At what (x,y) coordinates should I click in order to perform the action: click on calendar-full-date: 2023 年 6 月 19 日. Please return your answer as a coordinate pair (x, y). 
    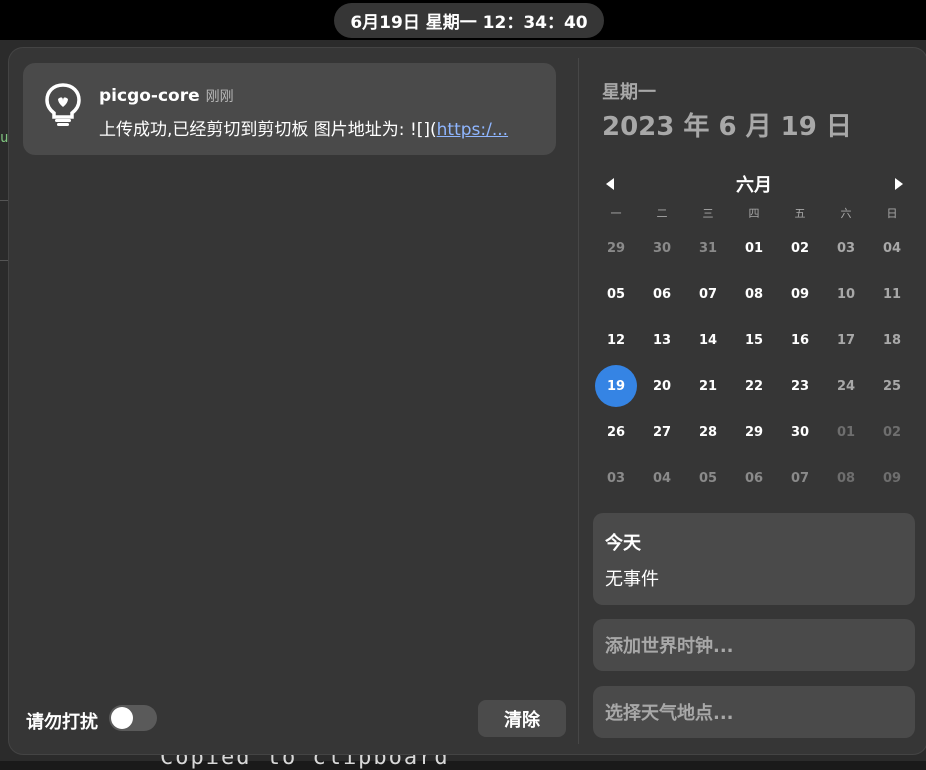
    Looking at the image, I should click on (727, 124).